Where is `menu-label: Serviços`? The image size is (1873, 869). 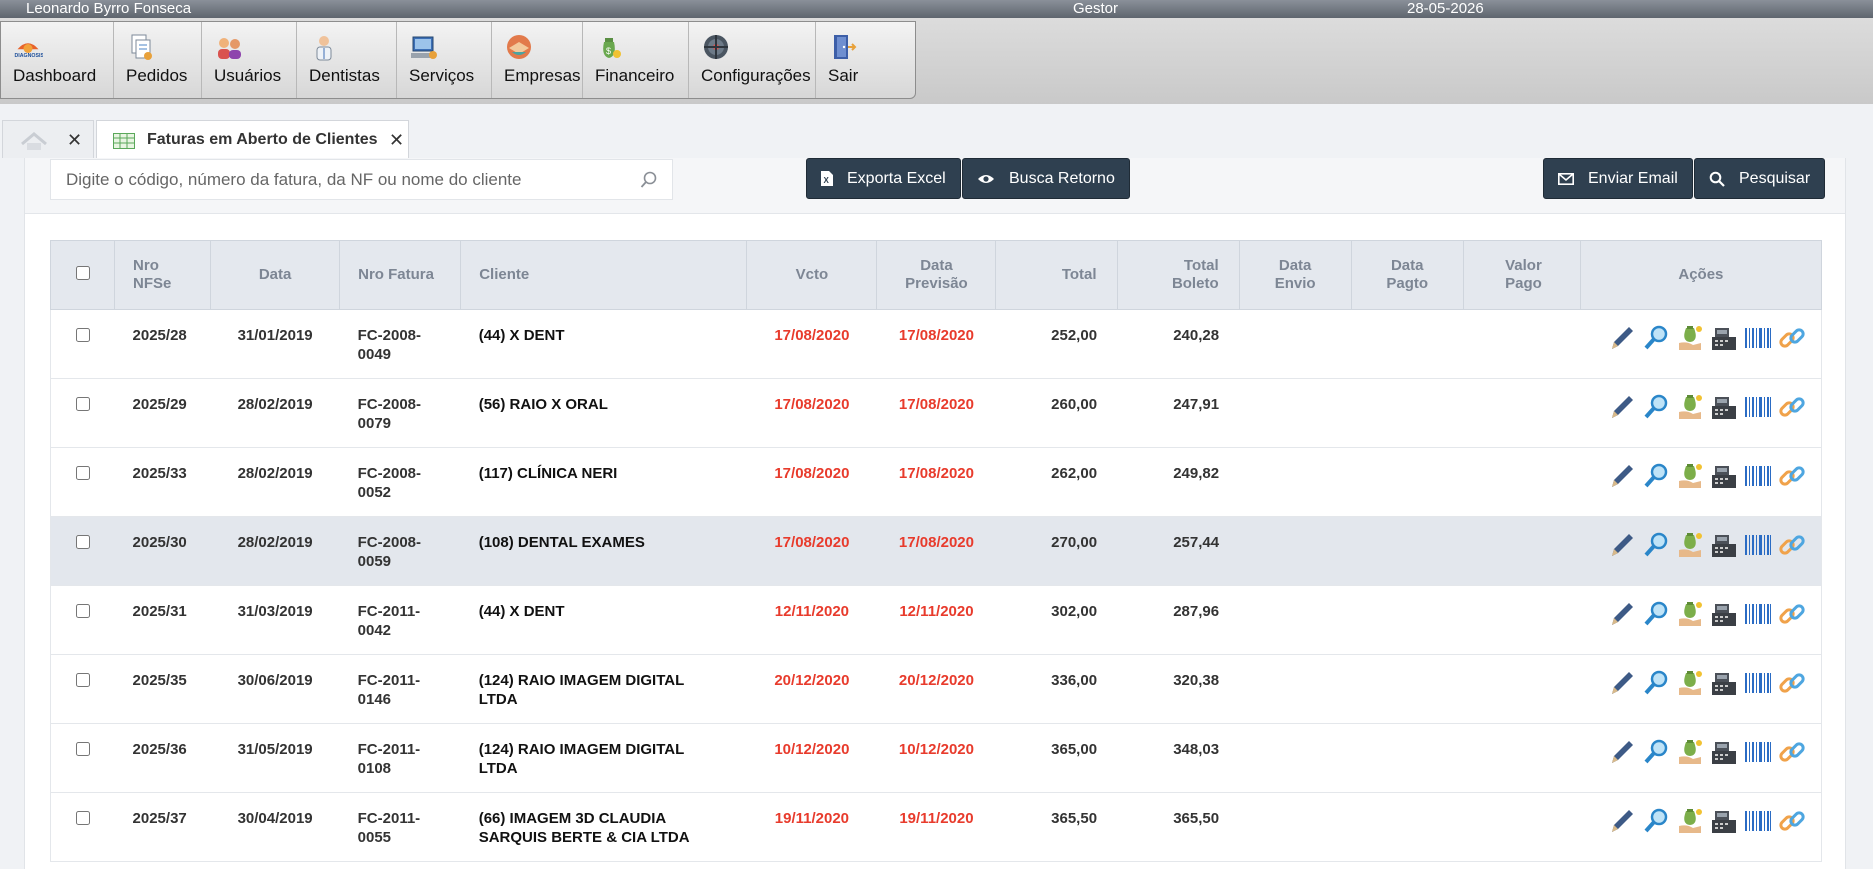
menu-label: Serviços is located at coordinates (442, 75).